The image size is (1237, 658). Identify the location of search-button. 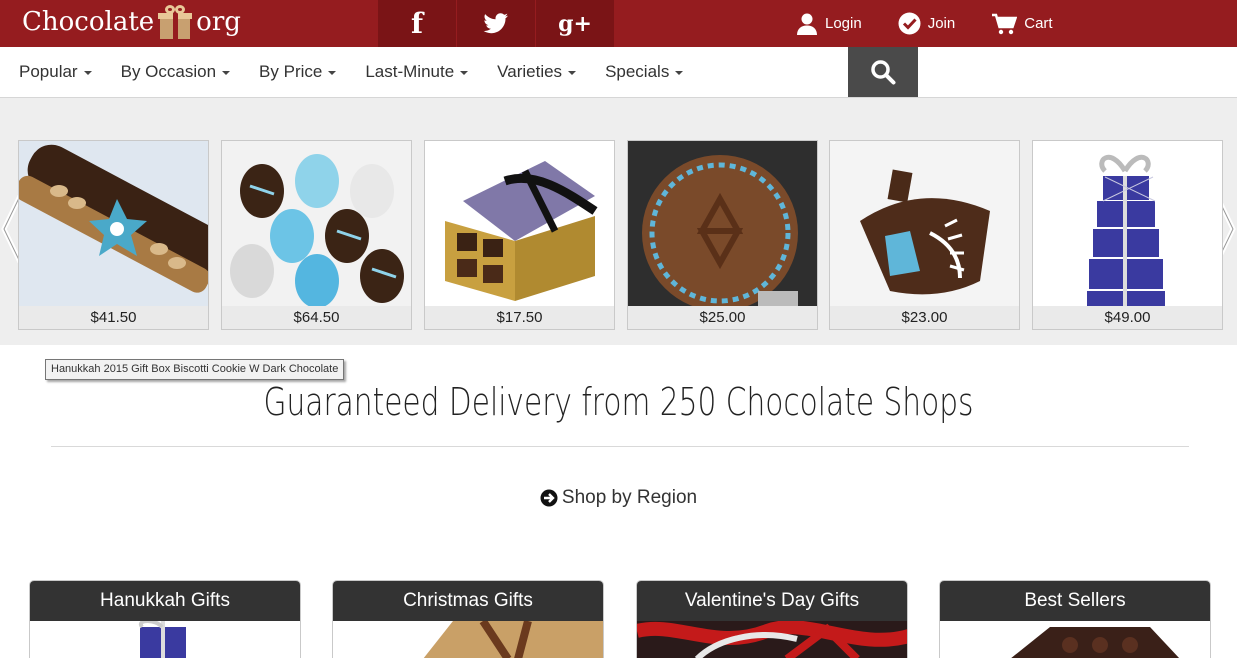
(883, 72).